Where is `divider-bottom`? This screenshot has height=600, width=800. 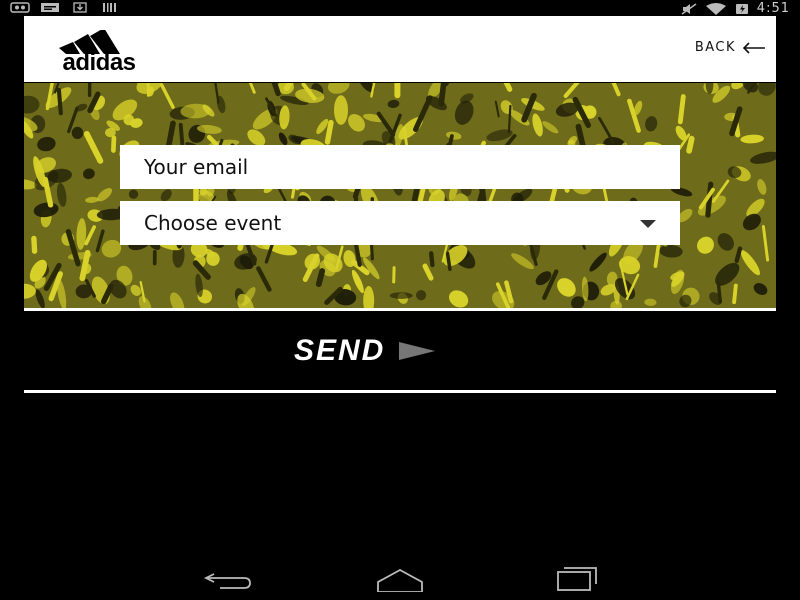 divider-bottom is located at coordinates (400, 391).